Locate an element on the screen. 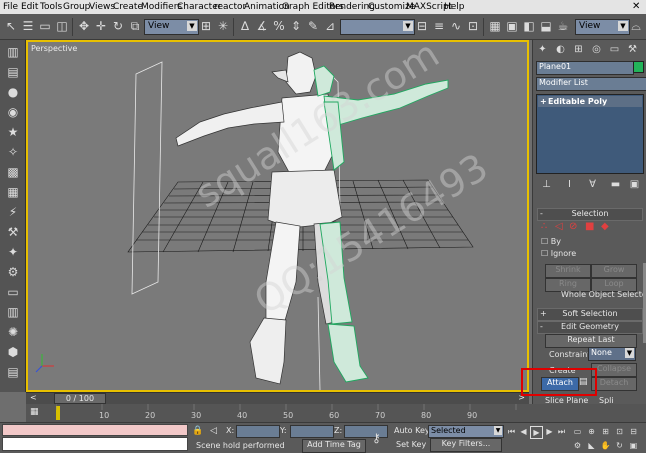 The height and width of the screenshot is (453, 646). key-mode-dropdown: Selected ▼ is located at coordinates (466, 431).